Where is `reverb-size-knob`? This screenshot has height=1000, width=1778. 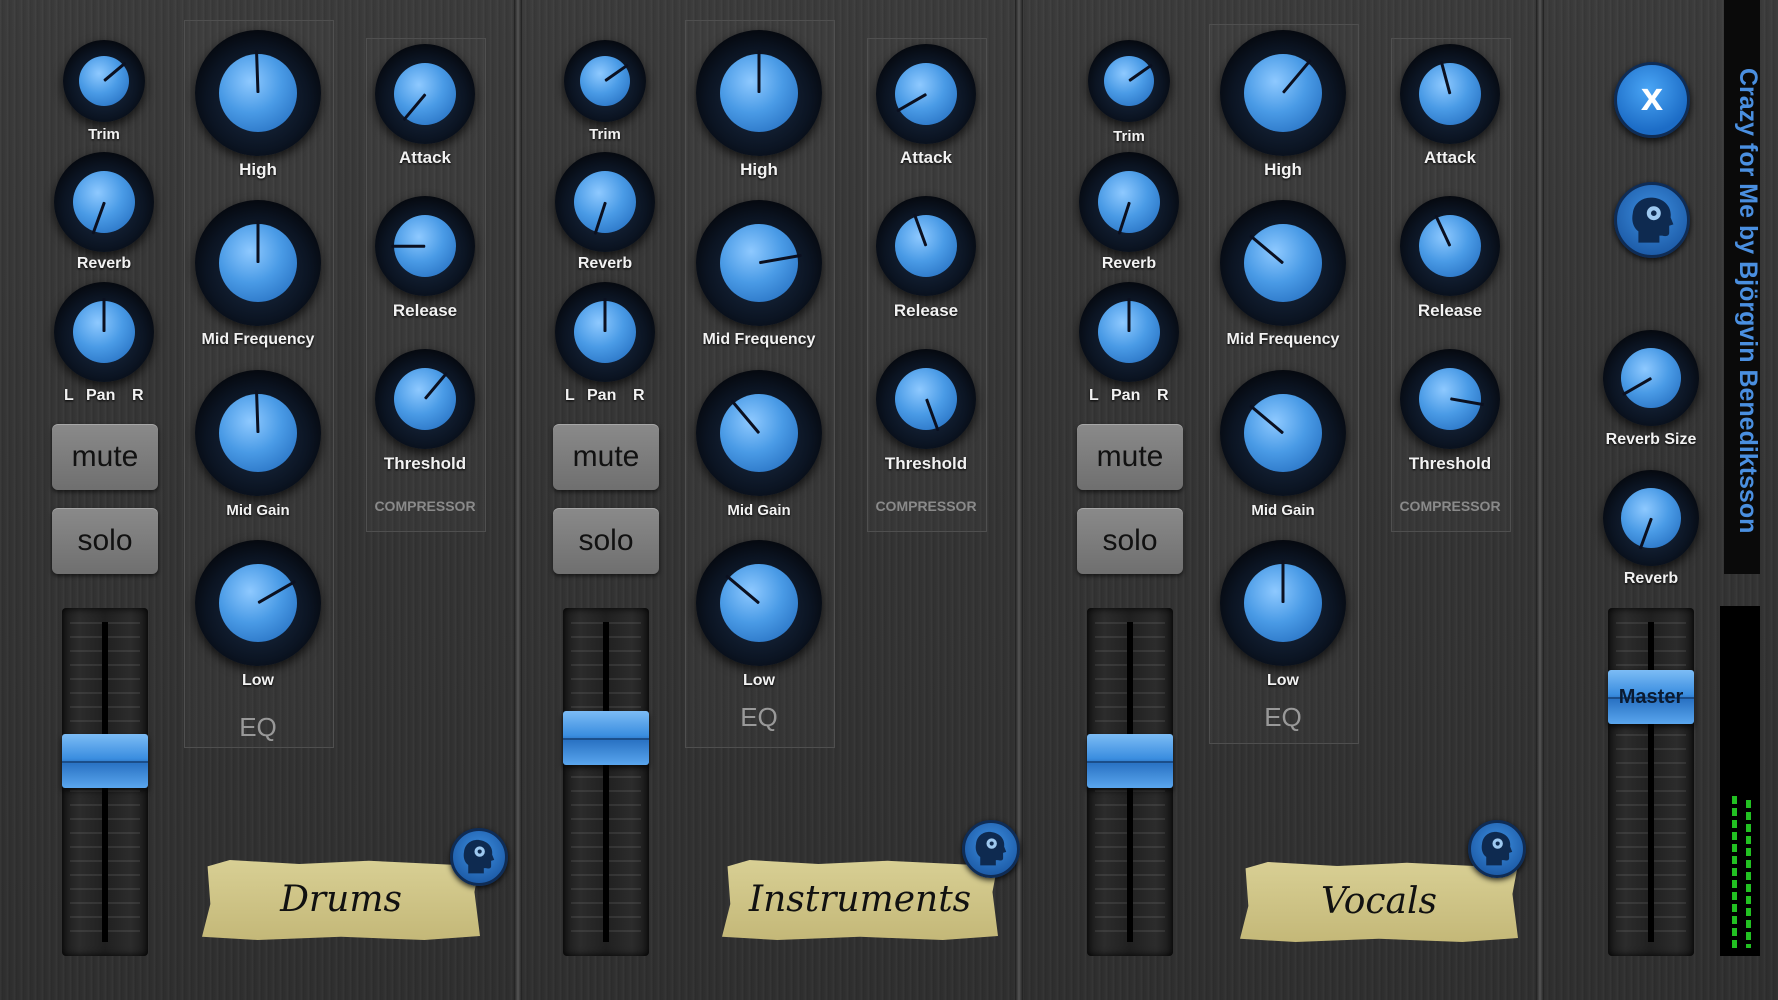 reverb-size-knob is located at coordinates (1651, 378).